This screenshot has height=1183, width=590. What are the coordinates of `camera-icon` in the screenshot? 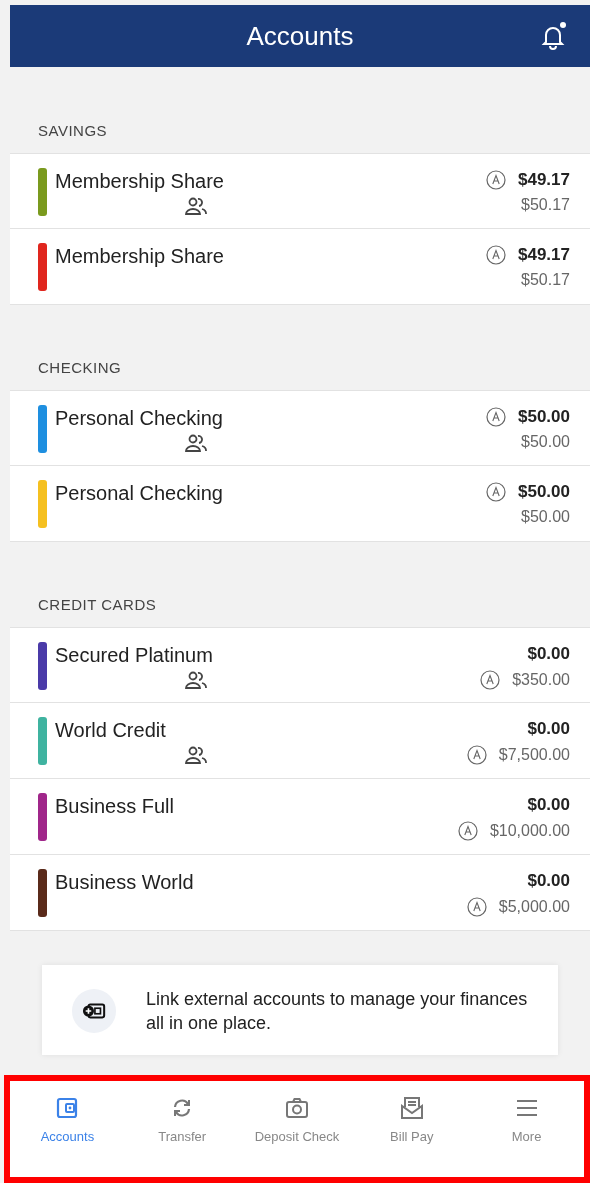 It's located at (297, 1108).